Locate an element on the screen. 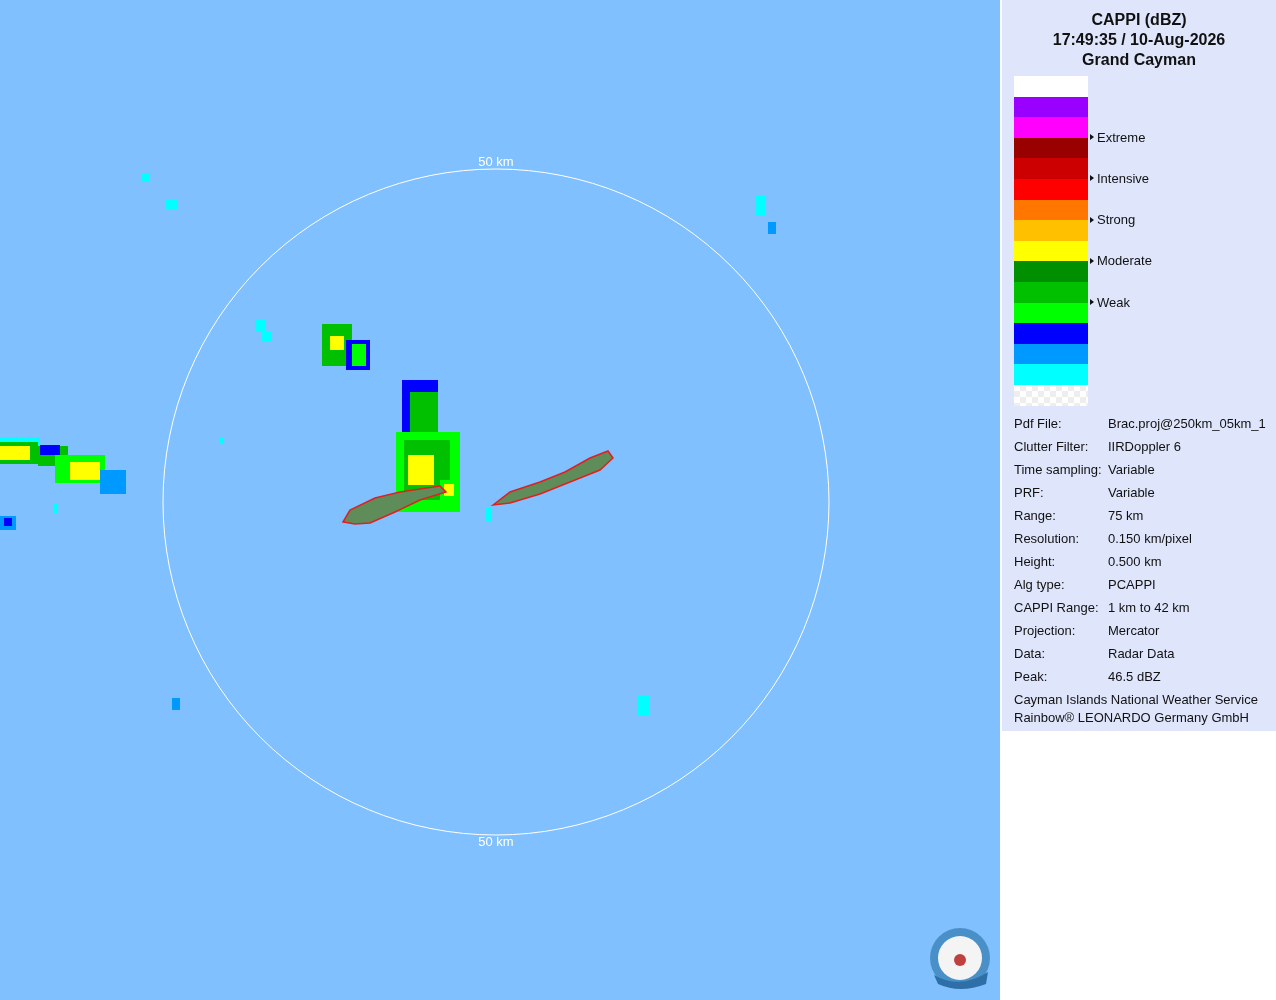 The height and width of the screenshot is (1000, 1276). info-label: Data: is located at coordinates (1030, 653).